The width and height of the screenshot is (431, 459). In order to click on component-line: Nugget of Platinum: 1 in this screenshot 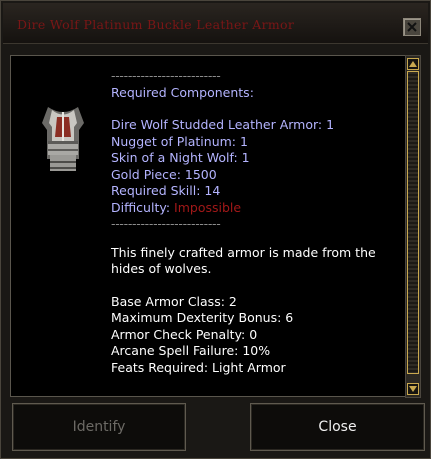, I will do `click(179, 141)`.